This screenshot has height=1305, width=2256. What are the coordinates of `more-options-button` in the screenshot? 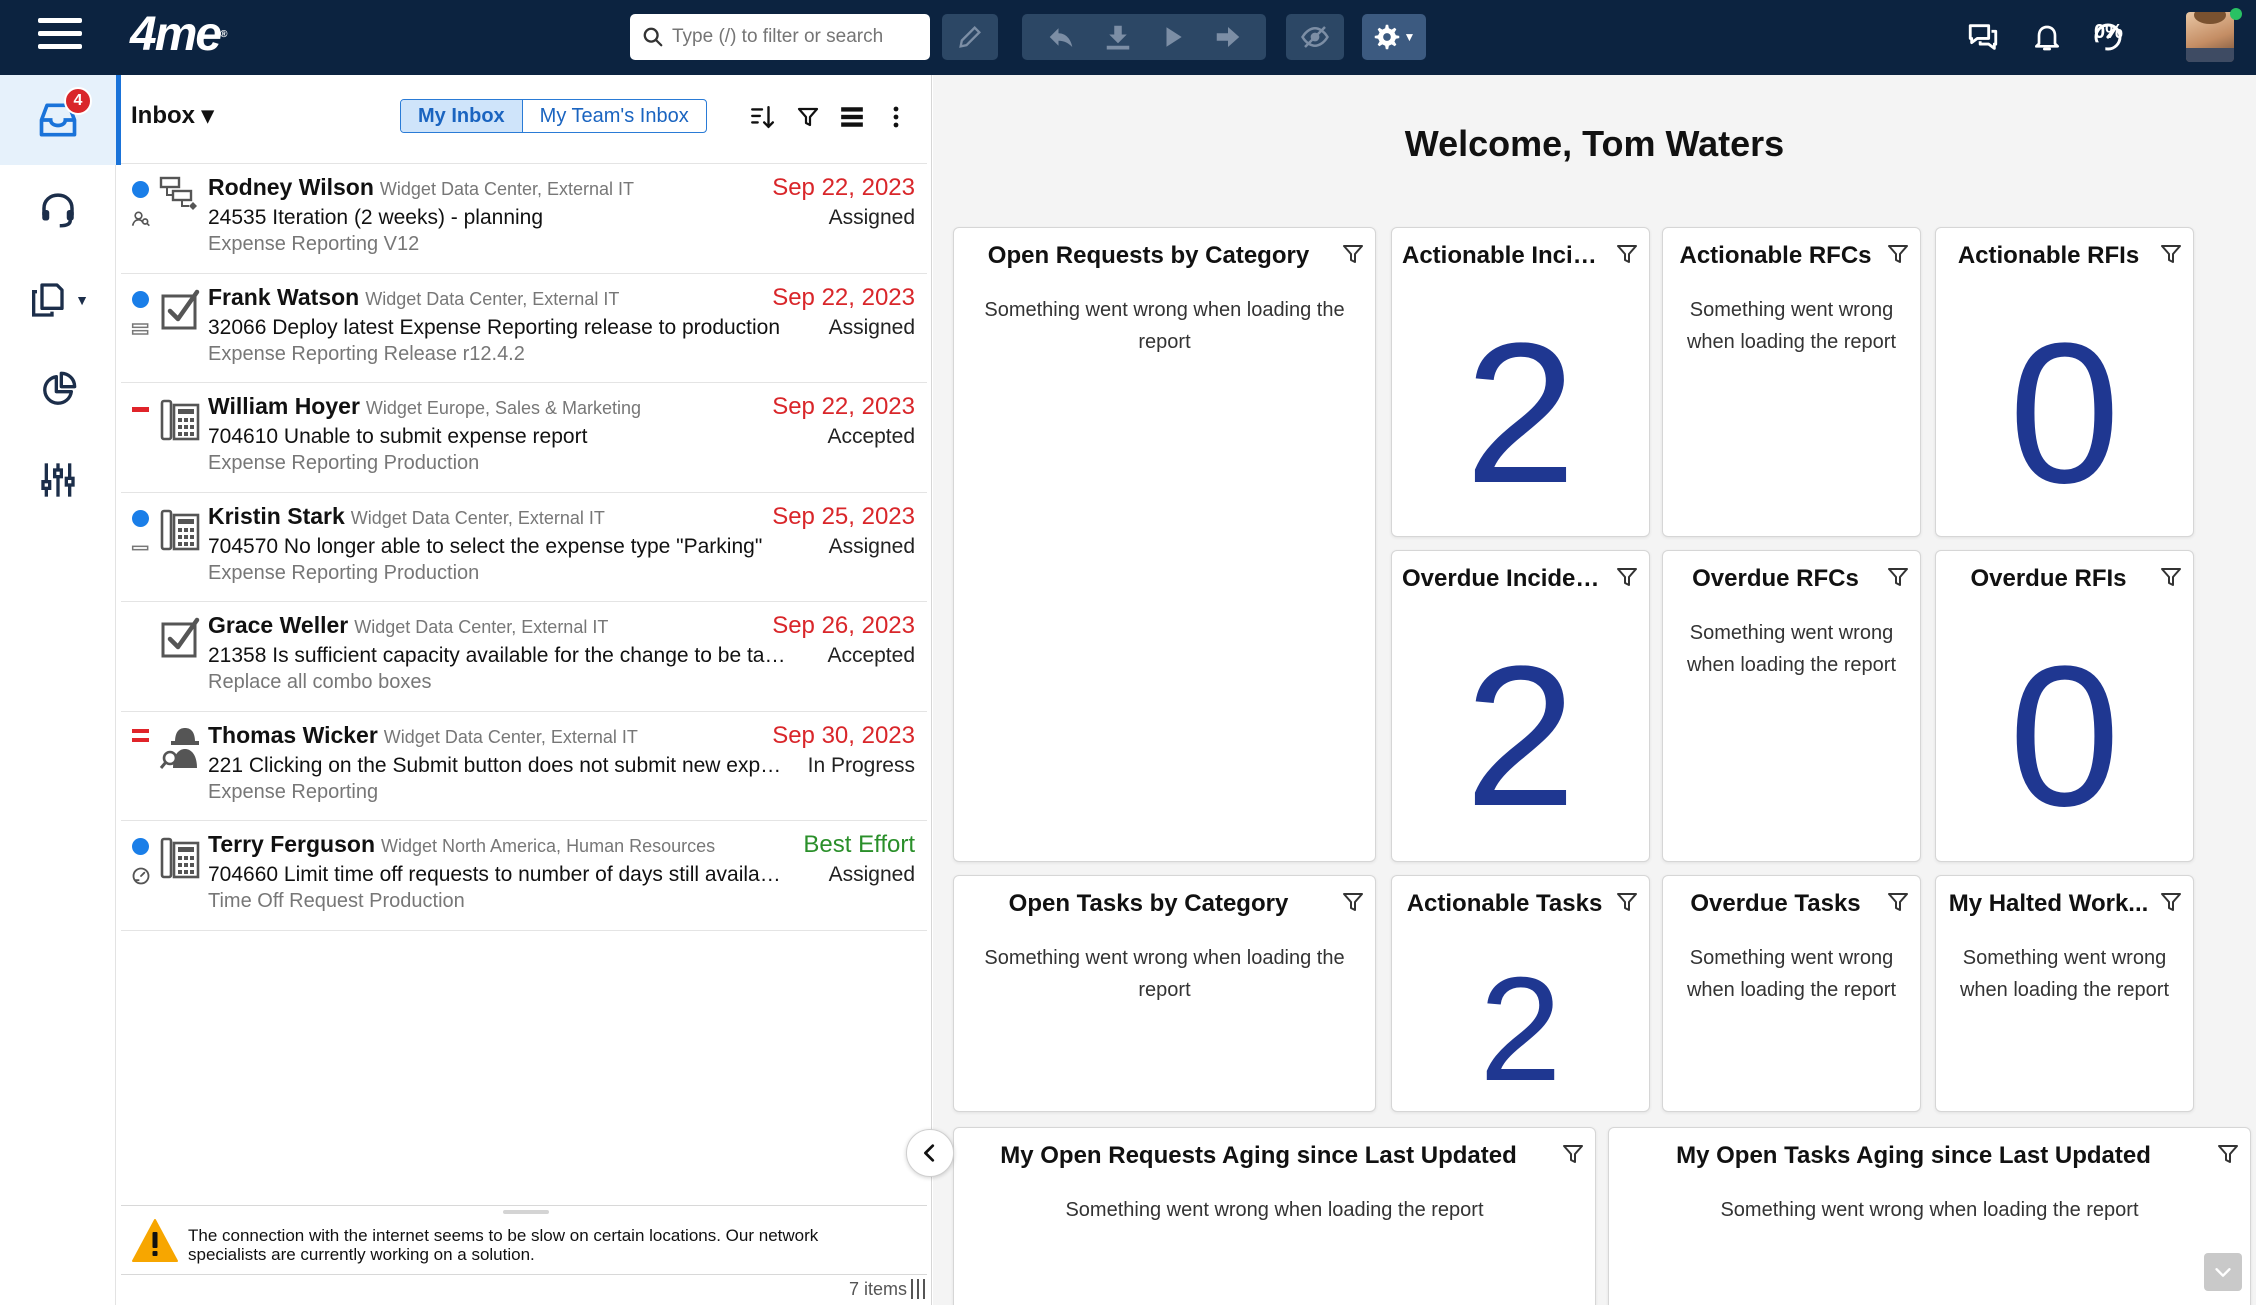 It's located at (896, 117).